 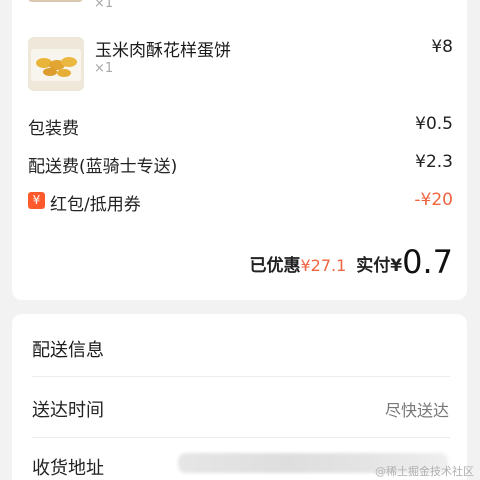 I want to click on paid-total-value: 0.7, so click(x=427, y=262).